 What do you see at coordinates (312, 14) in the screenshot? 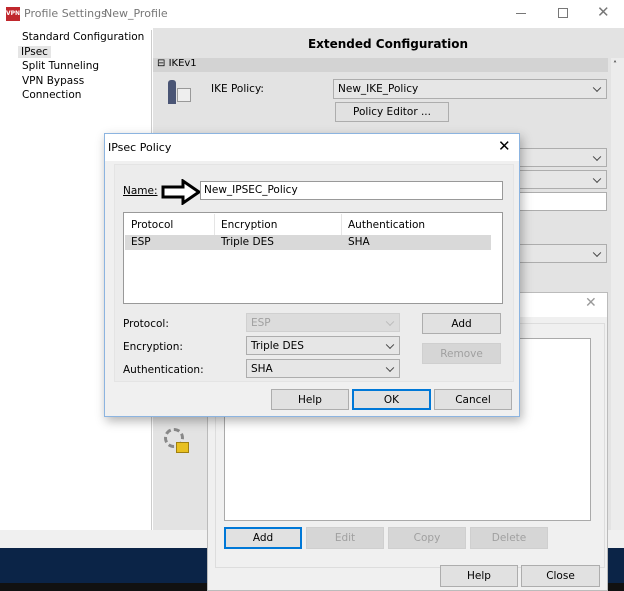
I see `main-window-titlebar: VPN Profile Settings New_Profile ✕` at bounding box center [312, 14].